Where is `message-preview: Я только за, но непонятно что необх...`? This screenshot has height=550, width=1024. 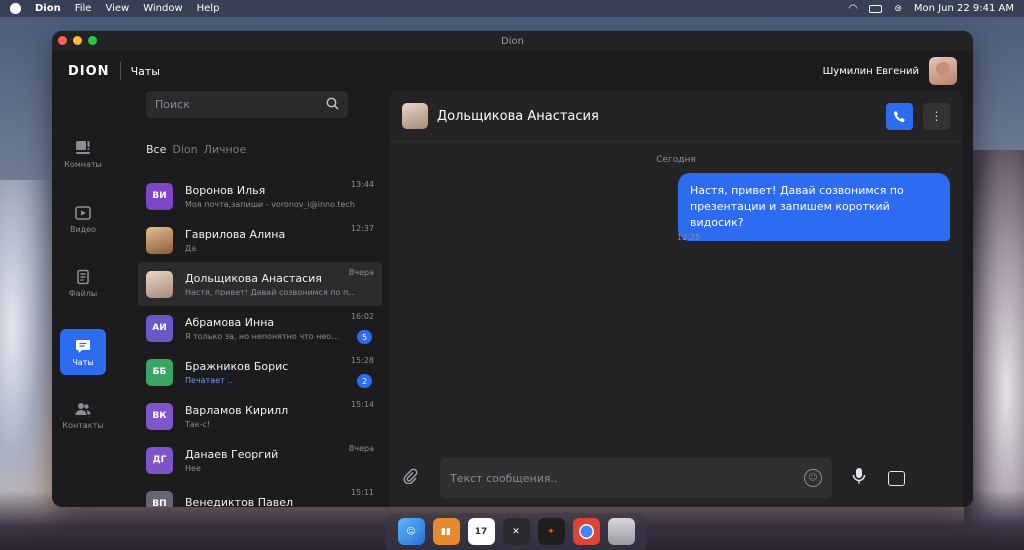
message-preview: Я только за, но непонятно что необх... is located at coordinates (262, 336).